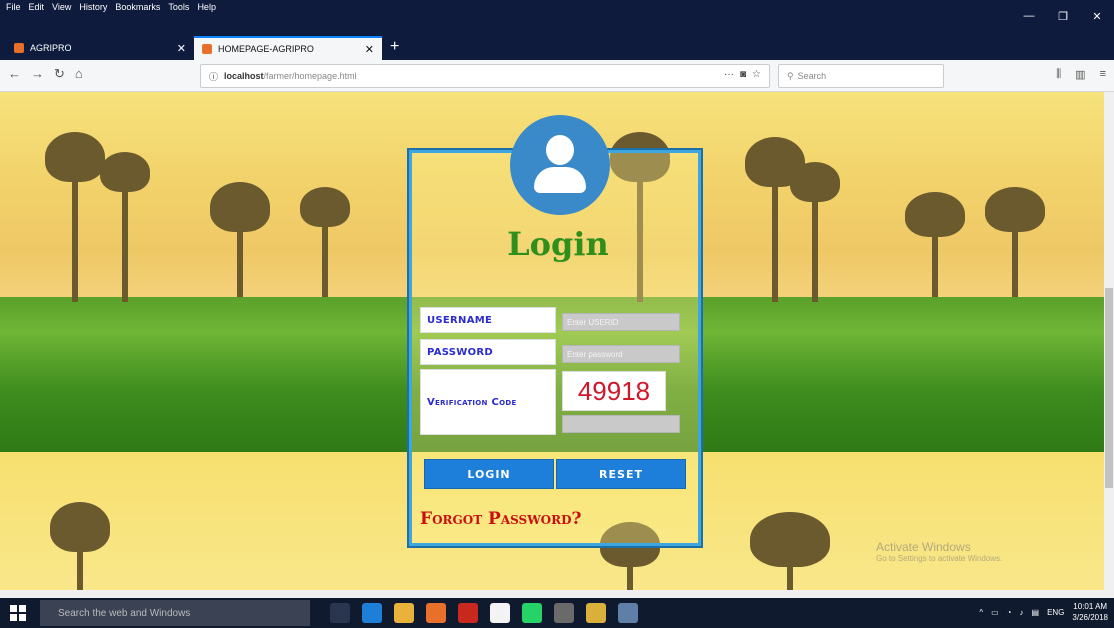  I want to click on windows-start-icon, so click(18, 613).